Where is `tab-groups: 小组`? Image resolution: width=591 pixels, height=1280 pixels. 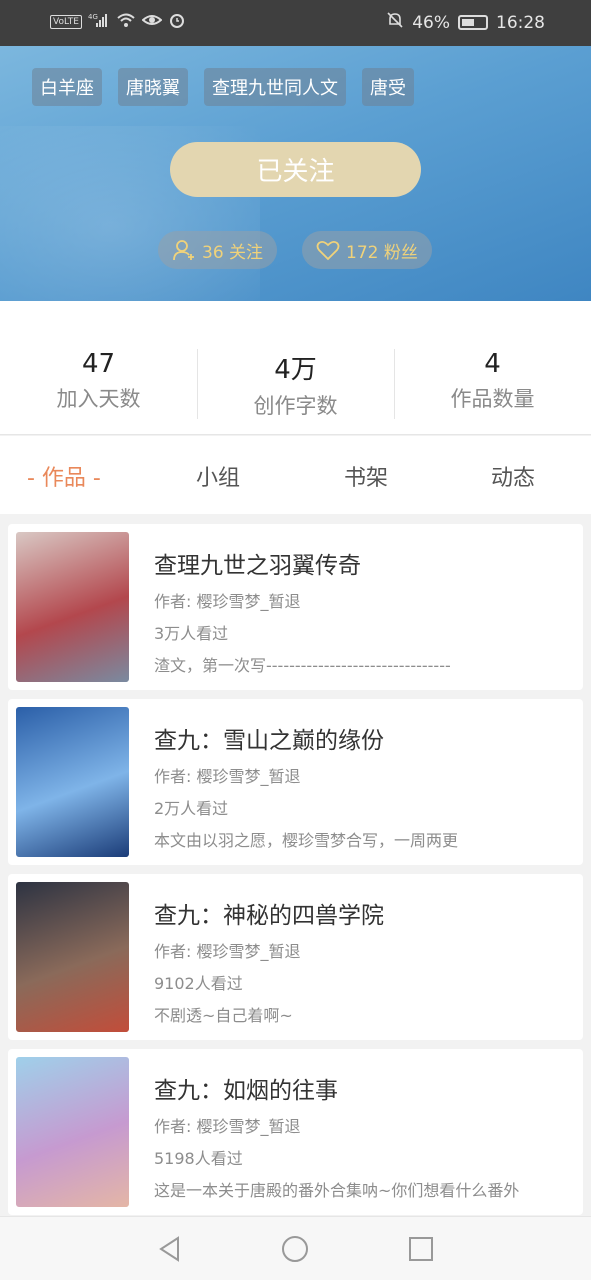
tab-groups: 小组 is located at coordinates (218, 476).